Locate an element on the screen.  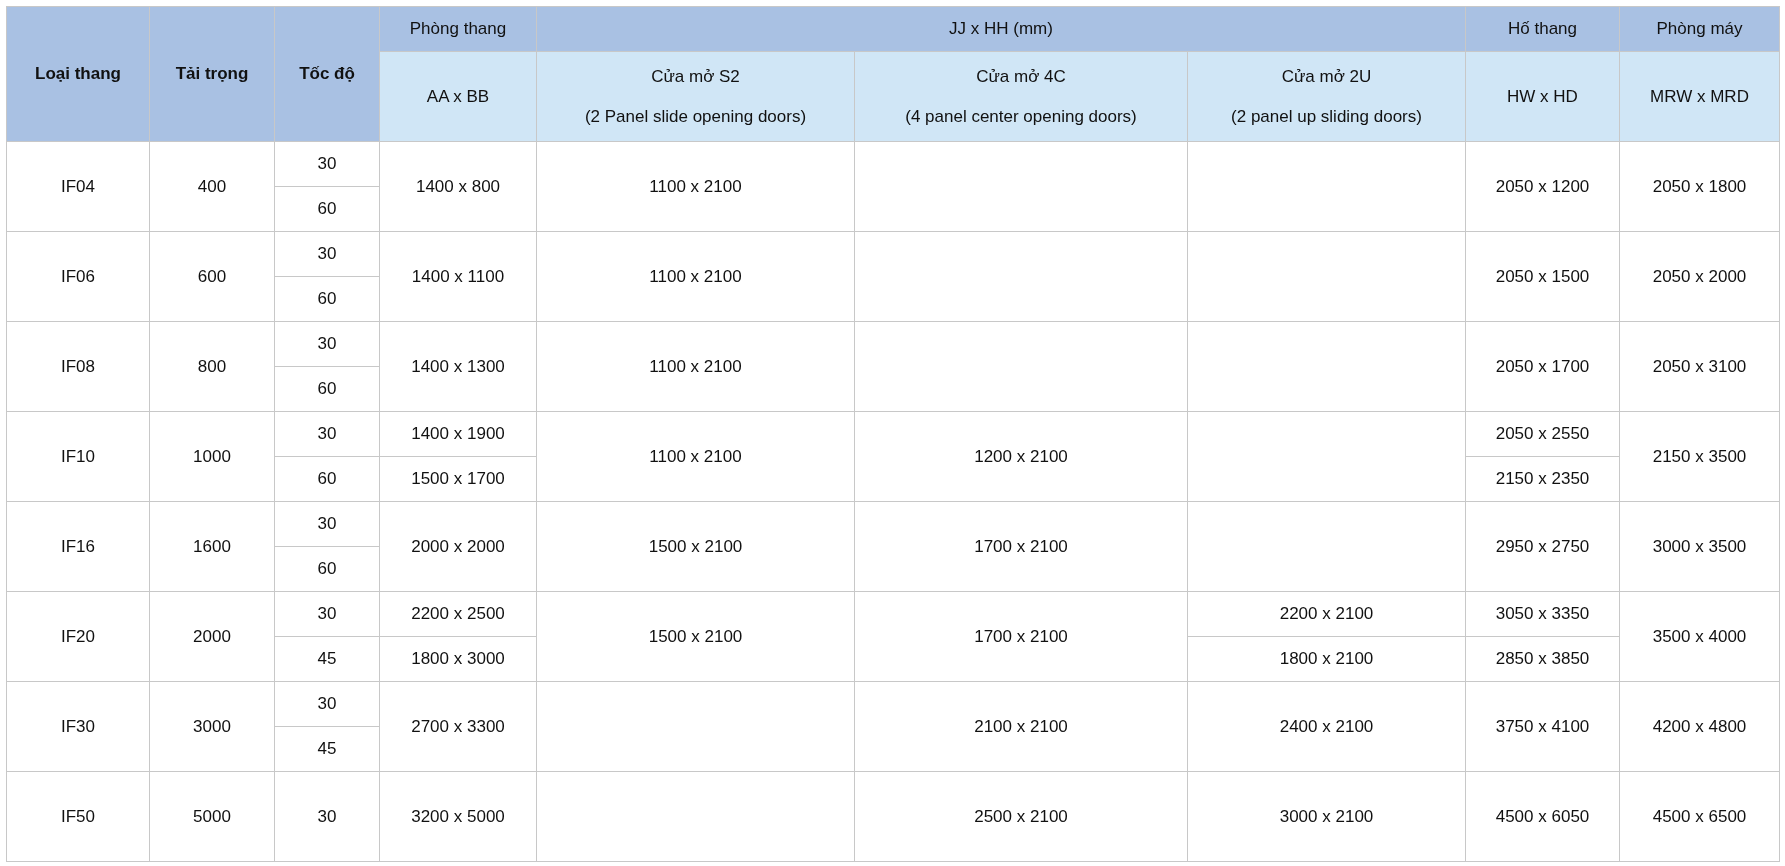
table-cell: 4500 x 6500 is located at coordinates (1699, 816).